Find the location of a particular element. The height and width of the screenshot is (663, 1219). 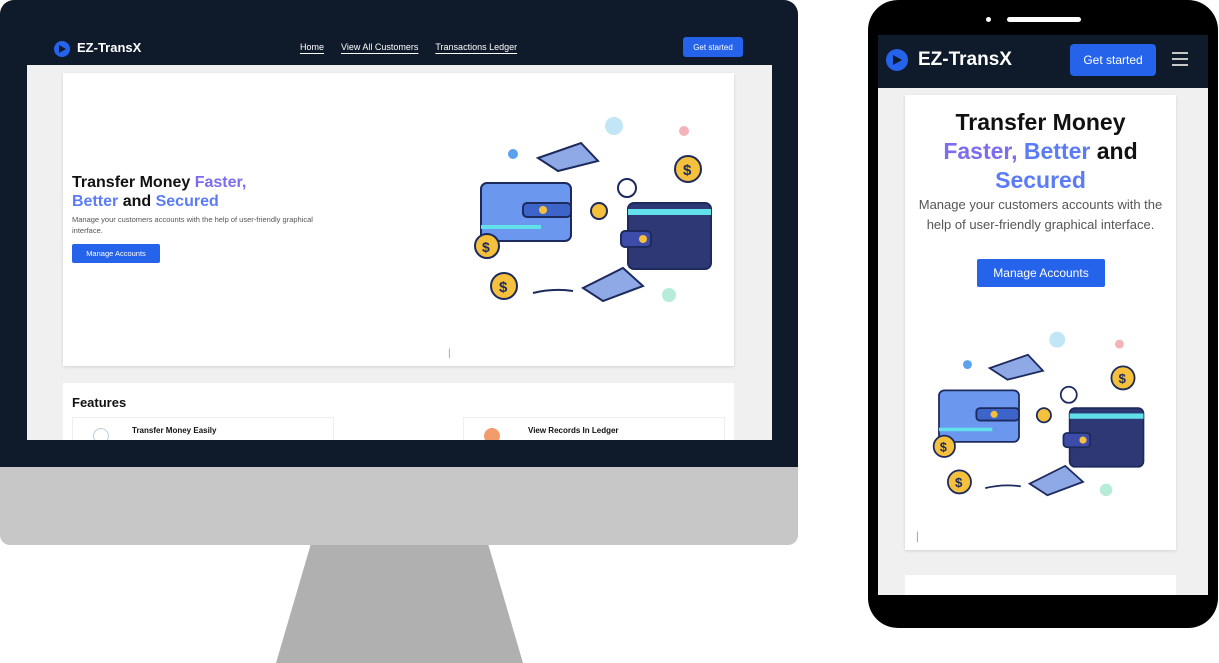

monitor-stand is located at coordinates (399, 604).